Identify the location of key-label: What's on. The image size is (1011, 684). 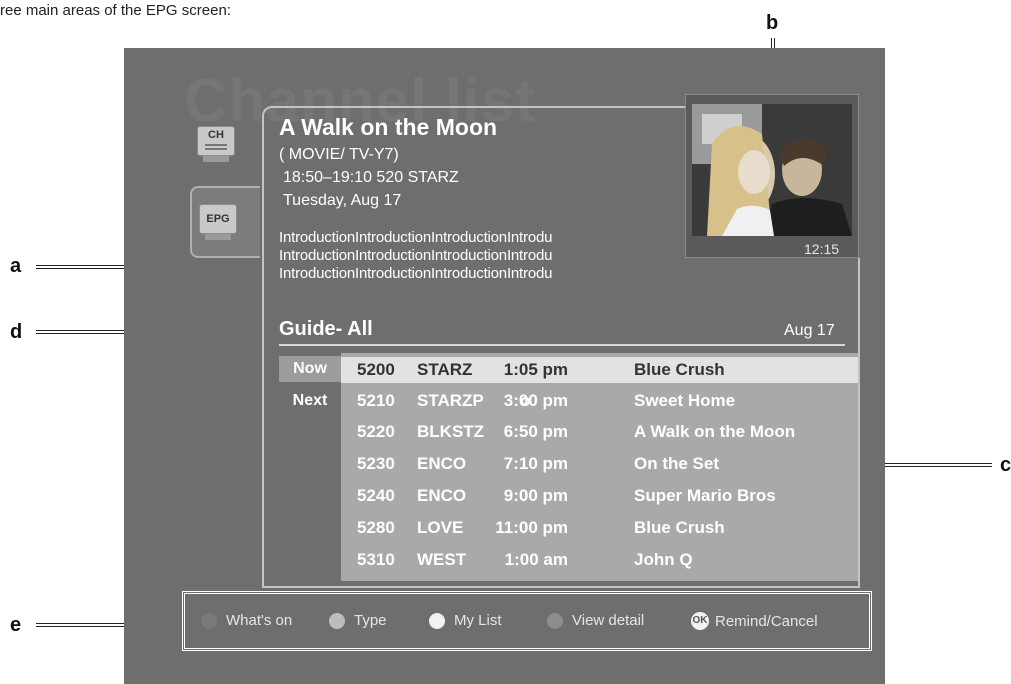
(259, 620).